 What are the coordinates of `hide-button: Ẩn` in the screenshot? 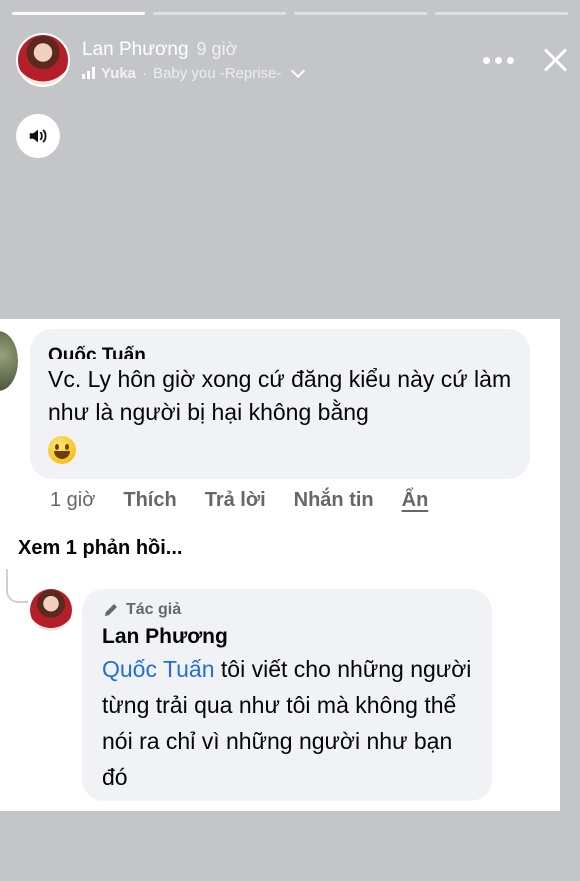 It's located at (415, 500).